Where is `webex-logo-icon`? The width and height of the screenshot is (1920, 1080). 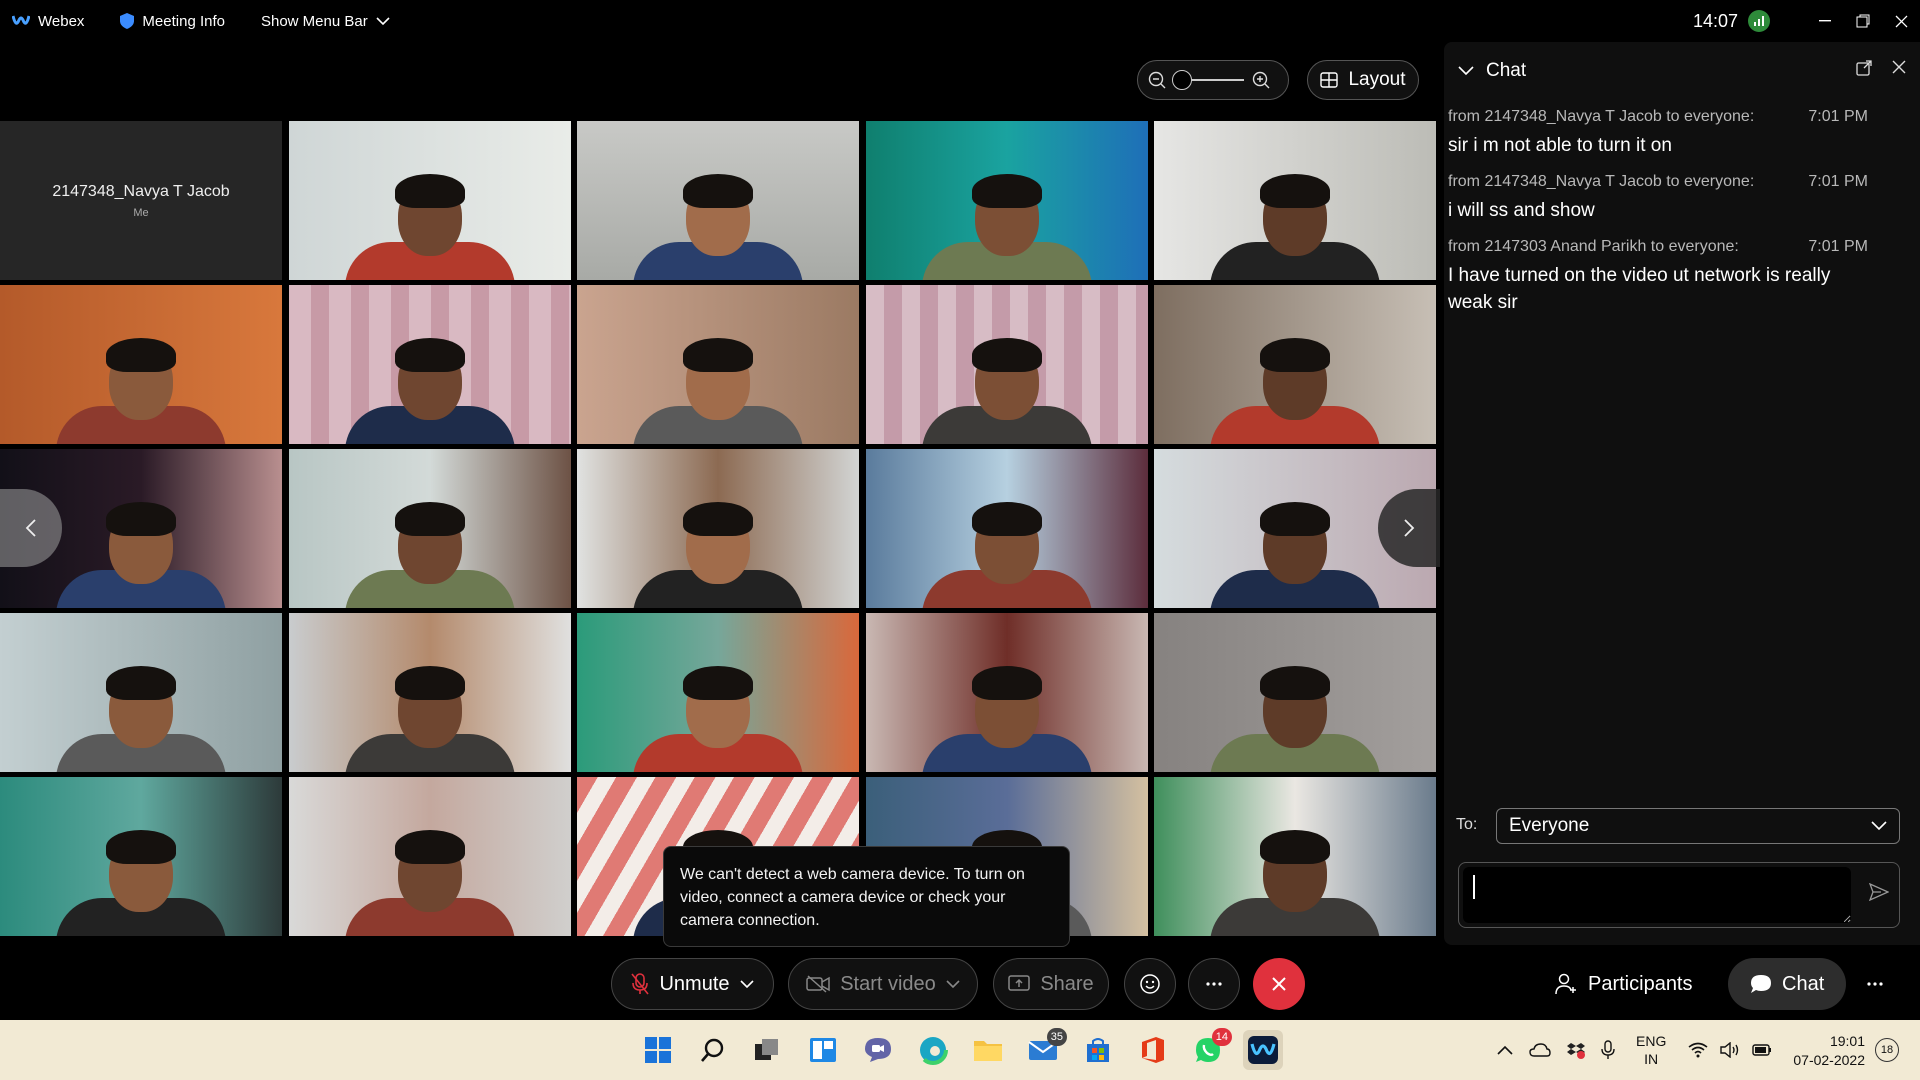 webex-logo-icon is located at coordinates (21, 20).